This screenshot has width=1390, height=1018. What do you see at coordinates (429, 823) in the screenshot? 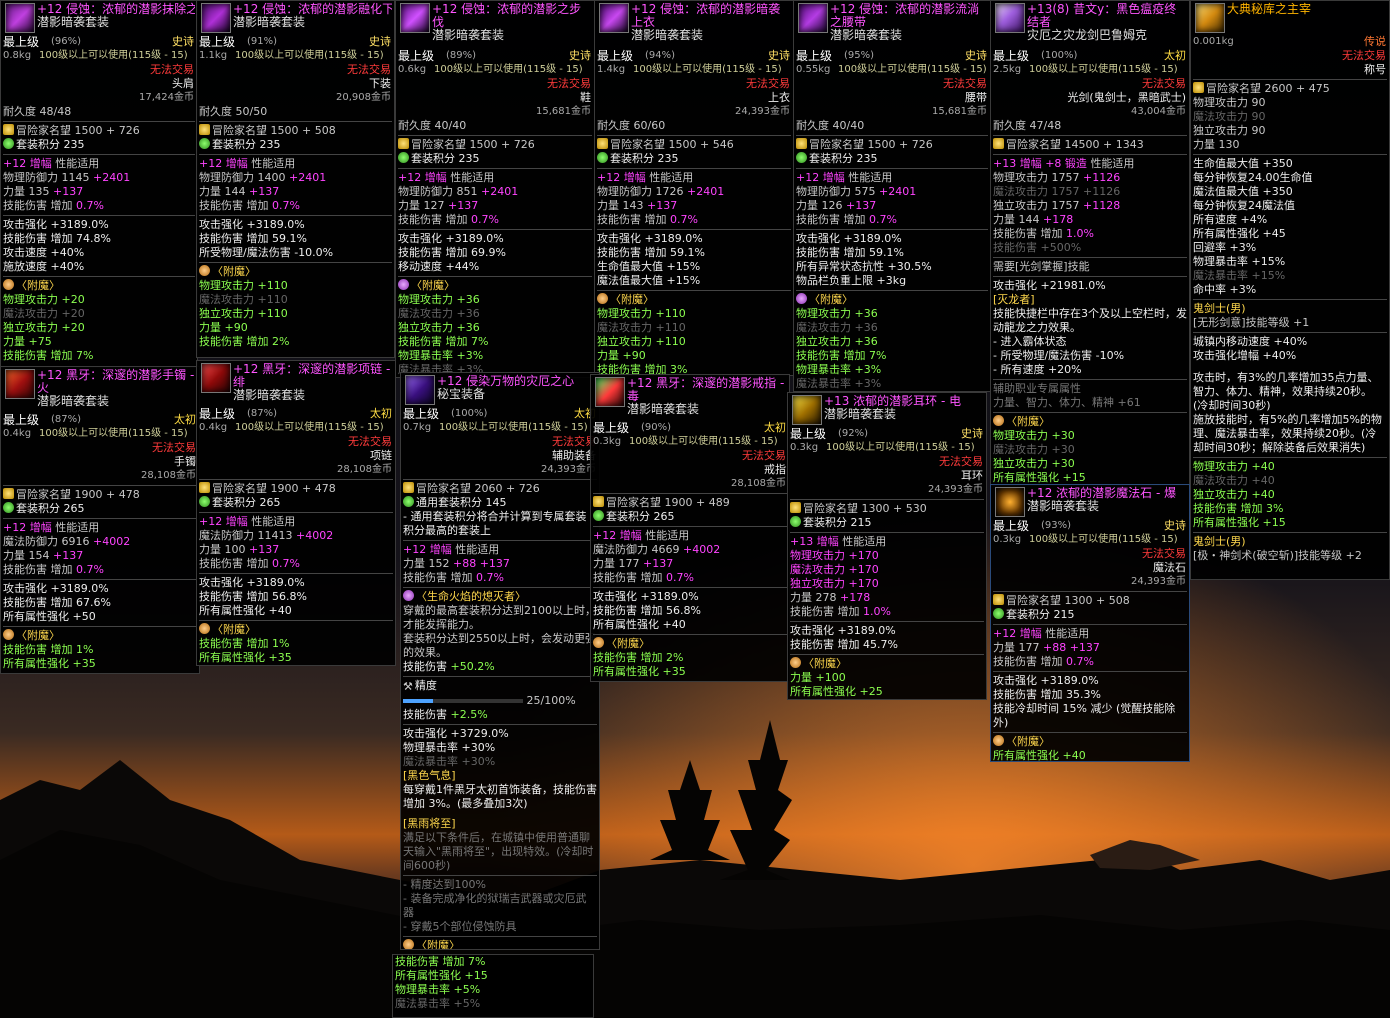
I see `option-header: [黑雨将至]` at bounding box center [429, 823].